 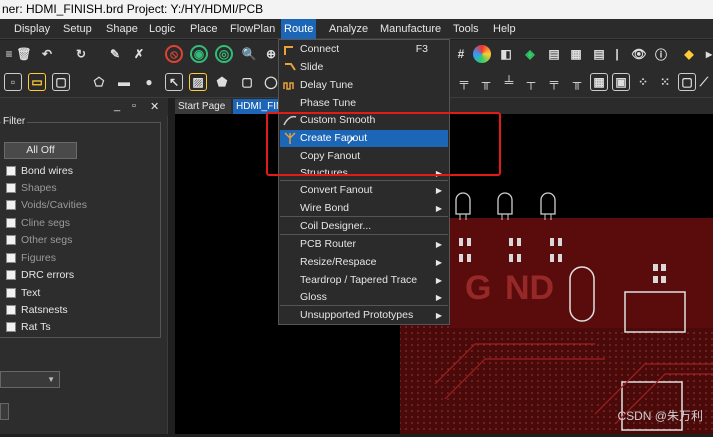 What do you see at coordinates (704, 82) in the screenshot?
I see `line-icon: ⟋` at bounding box center [704, 82].